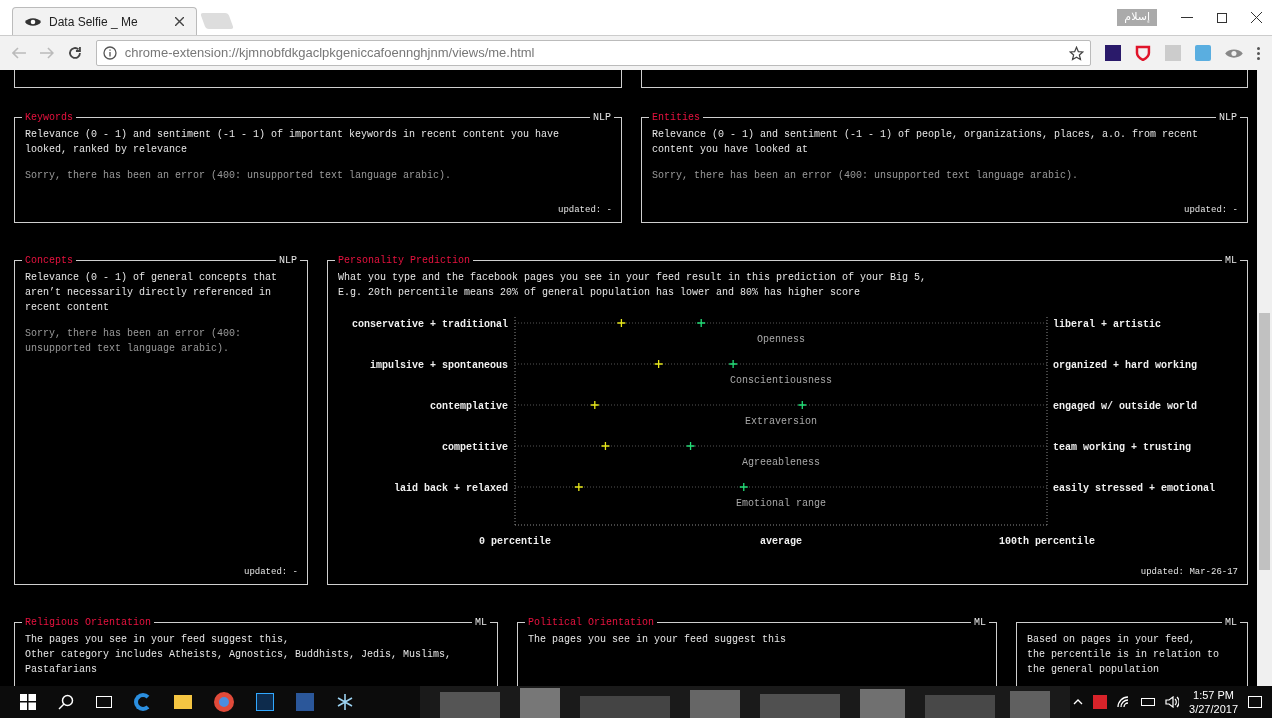 The width and height of the screenshot is (1272, 718). Describe the element at coordinates (1213, 702) in the screenshot. I see `clock: 1:57 PM 3/27/2017` at that location.